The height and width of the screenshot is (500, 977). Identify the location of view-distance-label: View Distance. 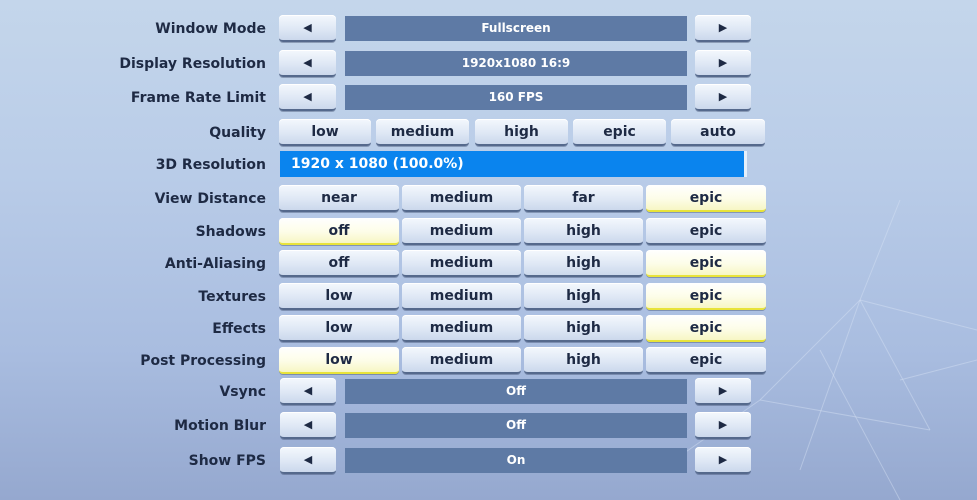
(210, 199).